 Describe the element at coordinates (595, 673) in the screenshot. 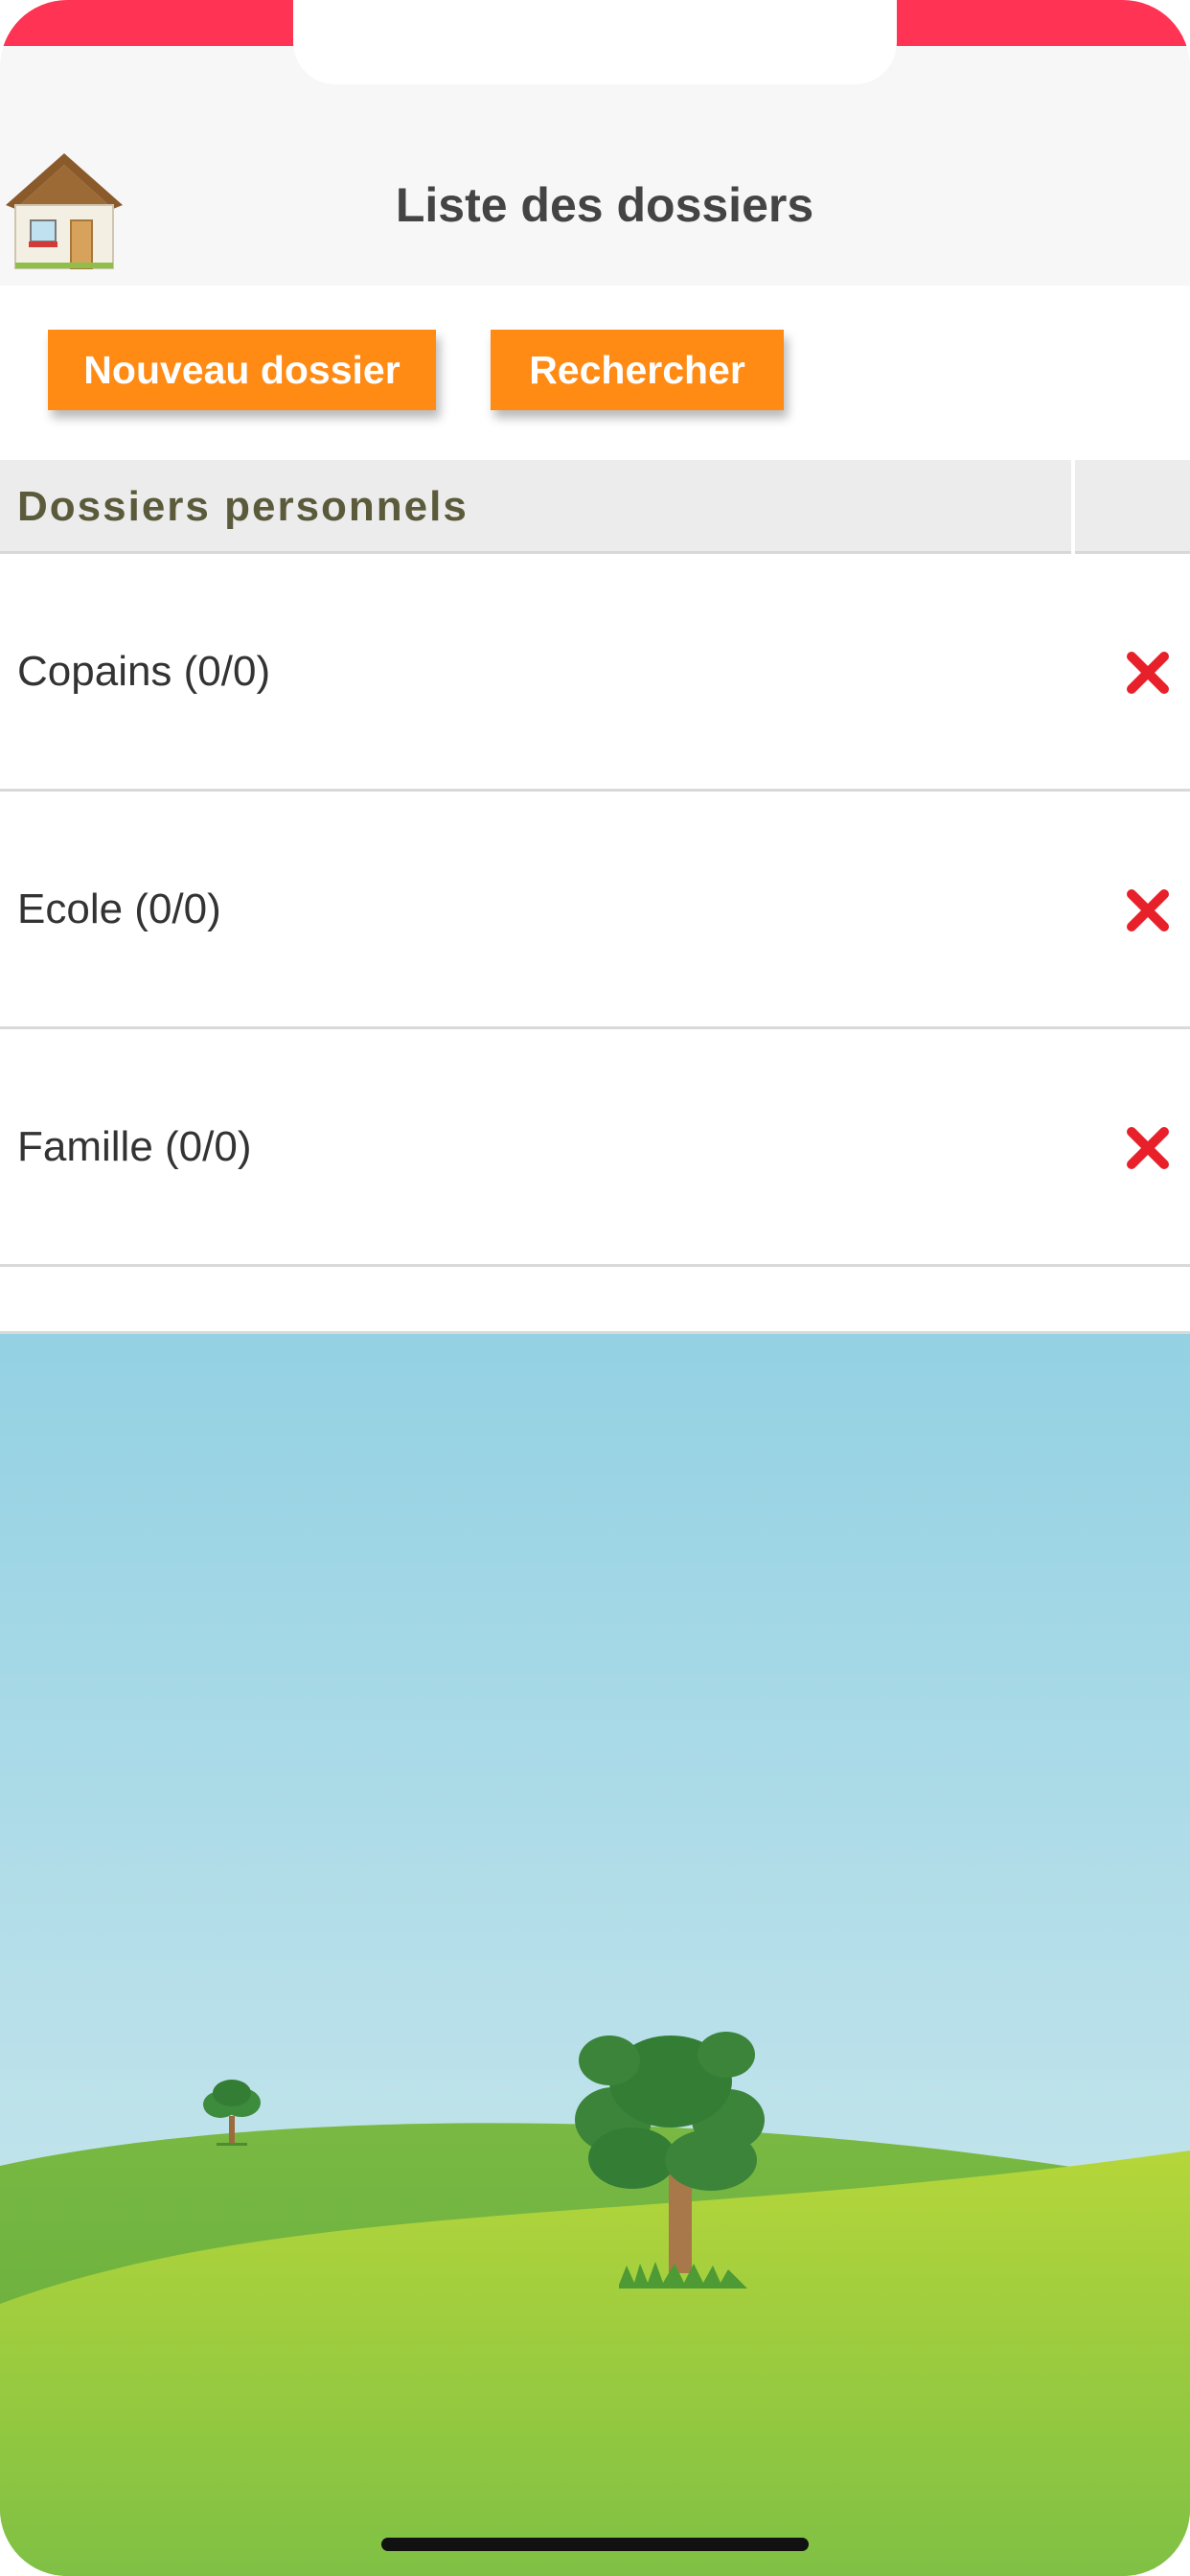

I see `folder-row-copains: Copains (0/0)` at that location.